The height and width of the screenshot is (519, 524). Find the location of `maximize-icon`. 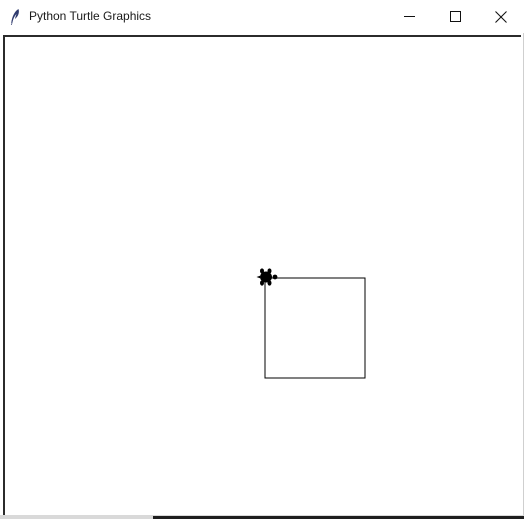

maximize-icon is located at coordinates (455, 16).